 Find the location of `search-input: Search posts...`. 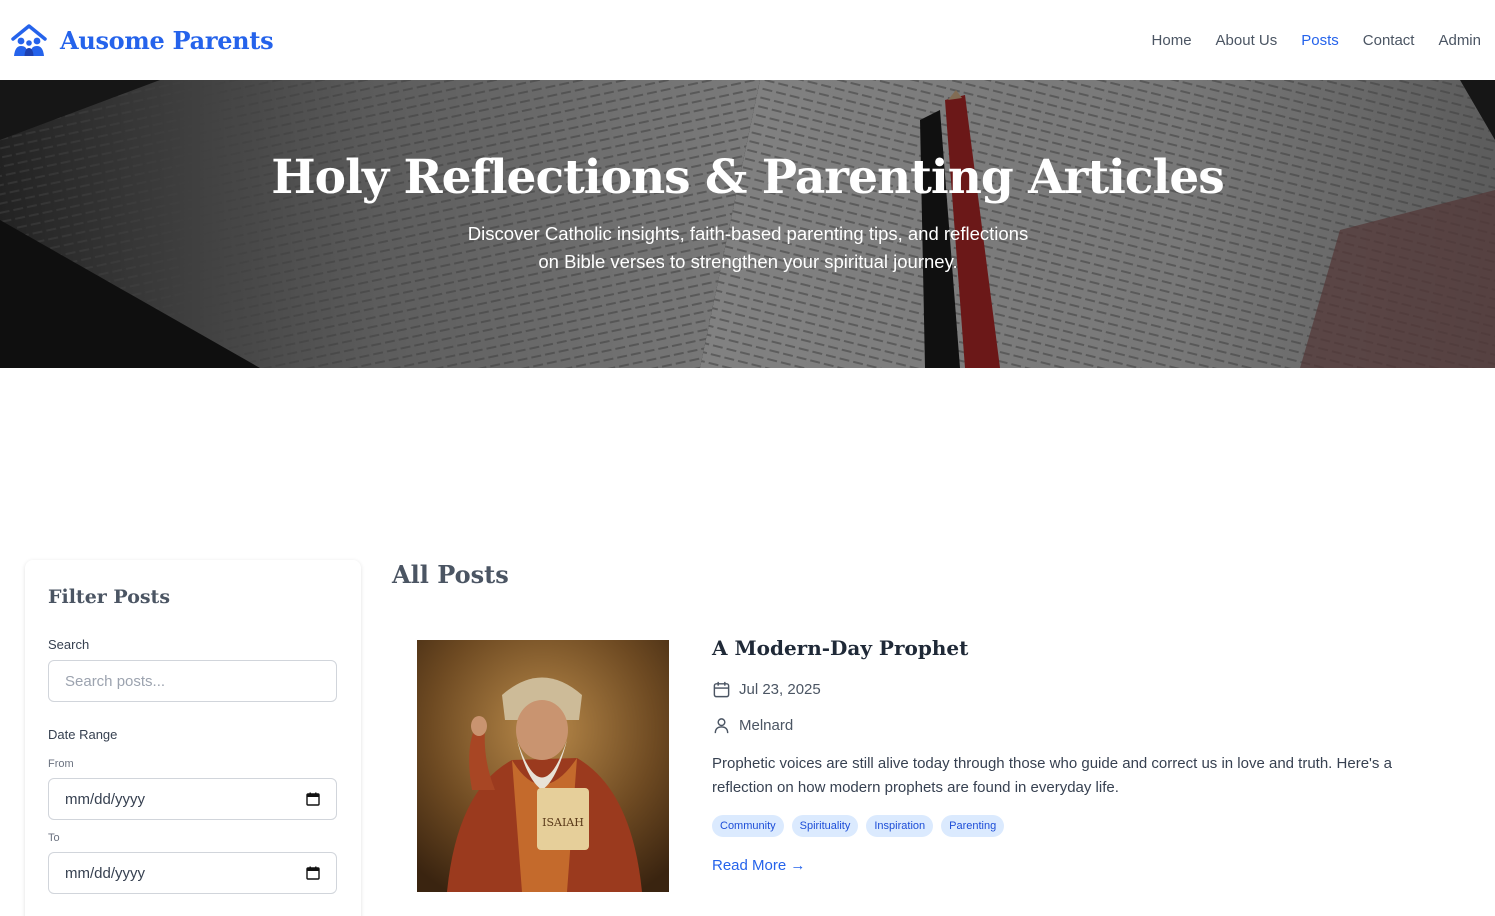

search-input: Search posts... is located at coordinates (192, 681).